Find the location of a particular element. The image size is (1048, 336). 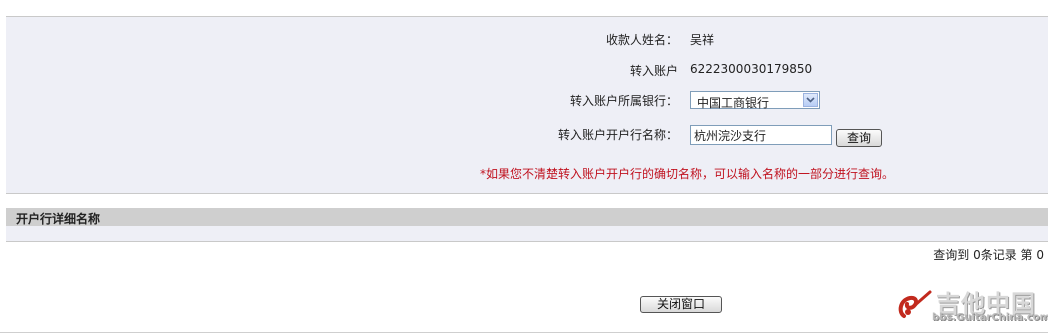

guitarchina-watermark: 吉他中国 bbs.GuitarChina.com is located at coordinates (971, 305).